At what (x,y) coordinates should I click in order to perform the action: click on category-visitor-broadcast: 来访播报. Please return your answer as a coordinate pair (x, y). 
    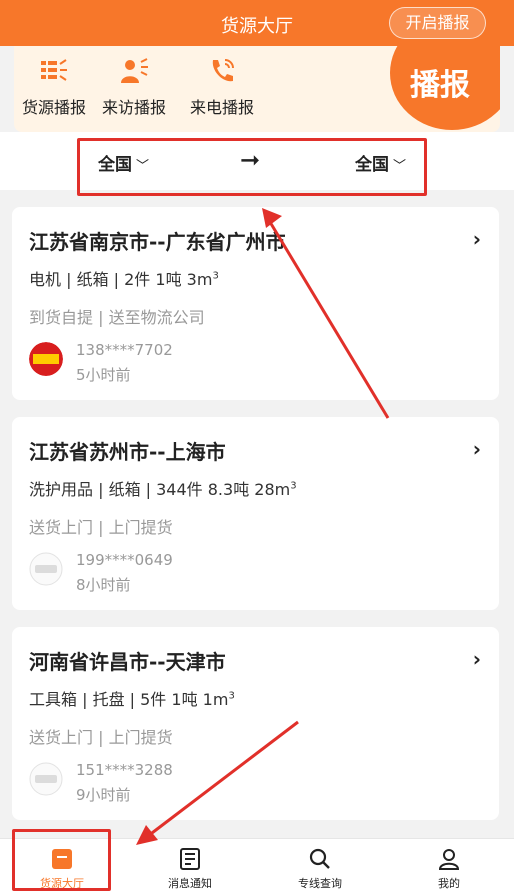
    Looking at the image, I should click on (134, 87).